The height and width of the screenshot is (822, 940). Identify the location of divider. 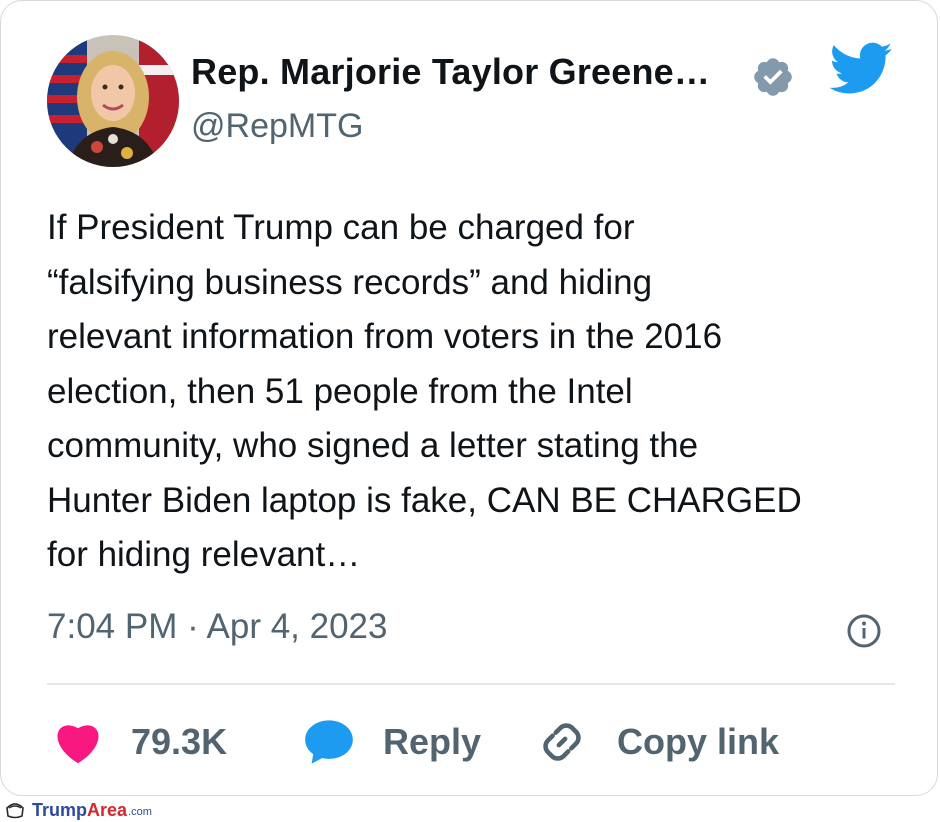
(471, 684).